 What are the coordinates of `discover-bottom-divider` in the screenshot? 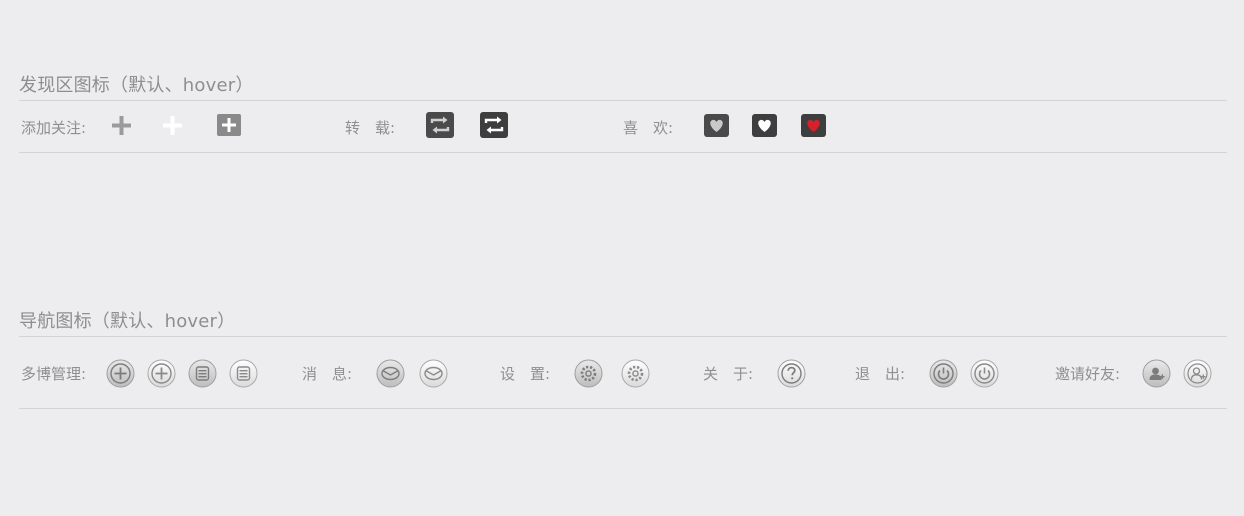 It's located at (623, 152).